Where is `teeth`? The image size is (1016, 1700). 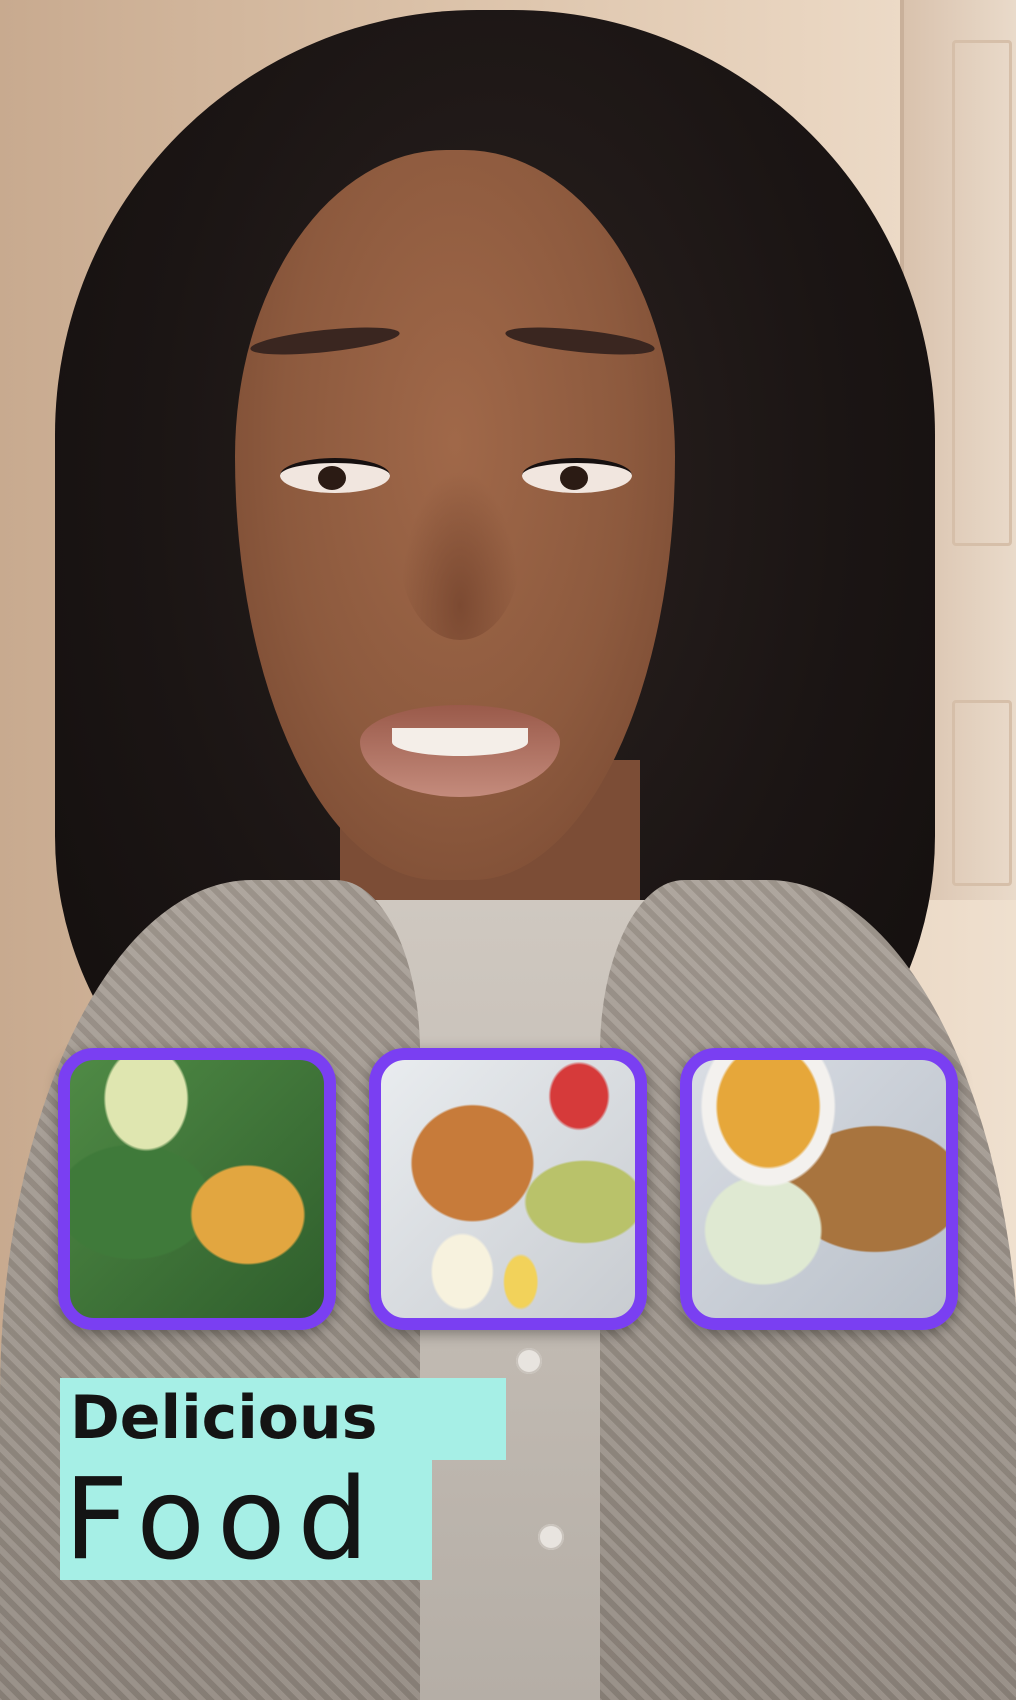
teeth is located at coordinates (460, 742).